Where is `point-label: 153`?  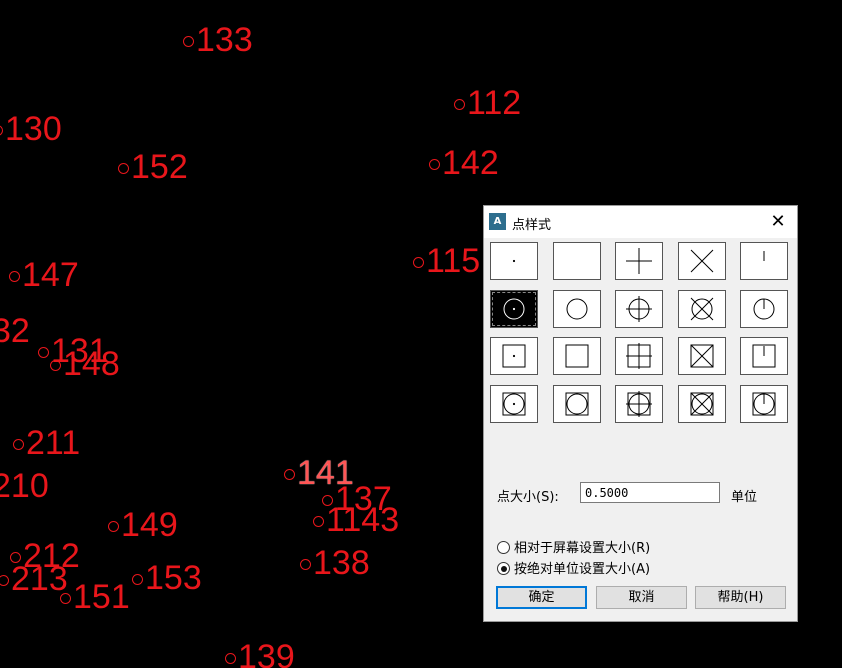
point-label: 153 is located at coordinates (167, 578).